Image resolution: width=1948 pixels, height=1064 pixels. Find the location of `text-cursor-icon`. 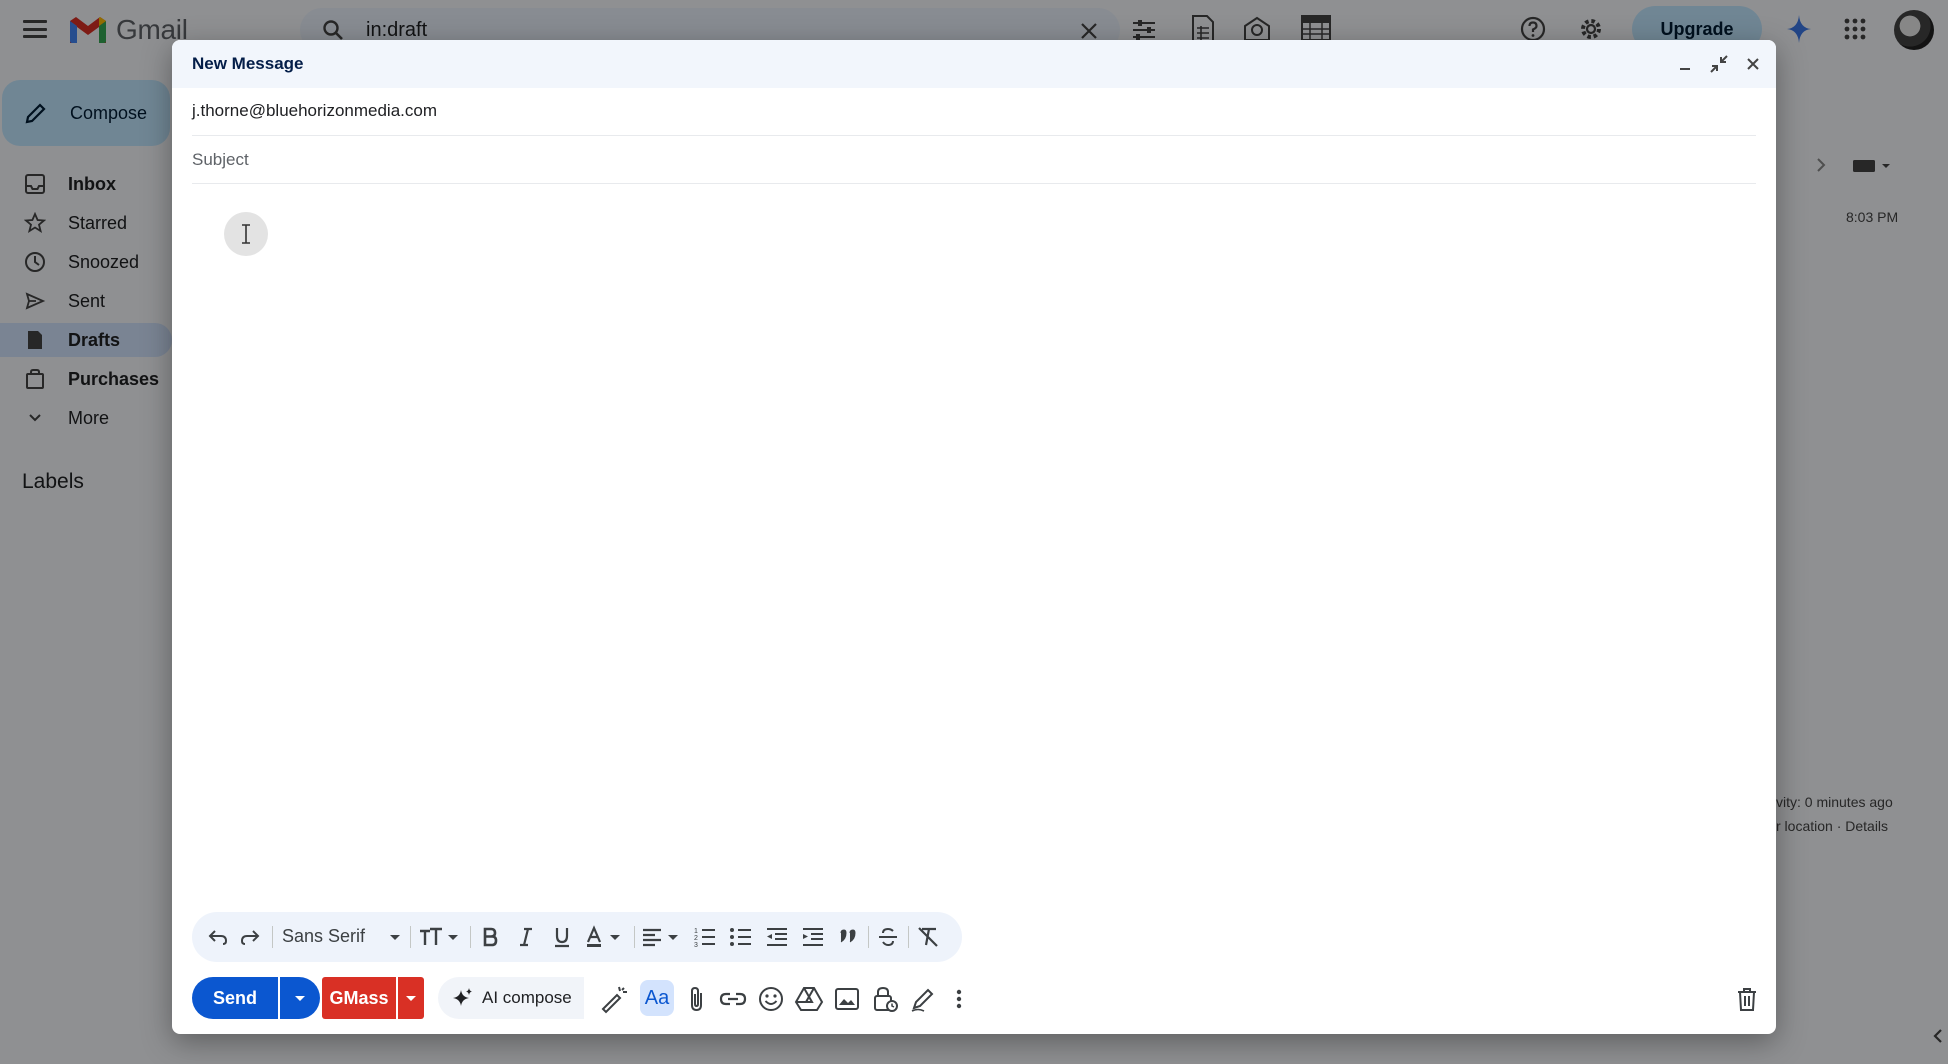

text-cursor-icon is located at coordinates (246, 234).